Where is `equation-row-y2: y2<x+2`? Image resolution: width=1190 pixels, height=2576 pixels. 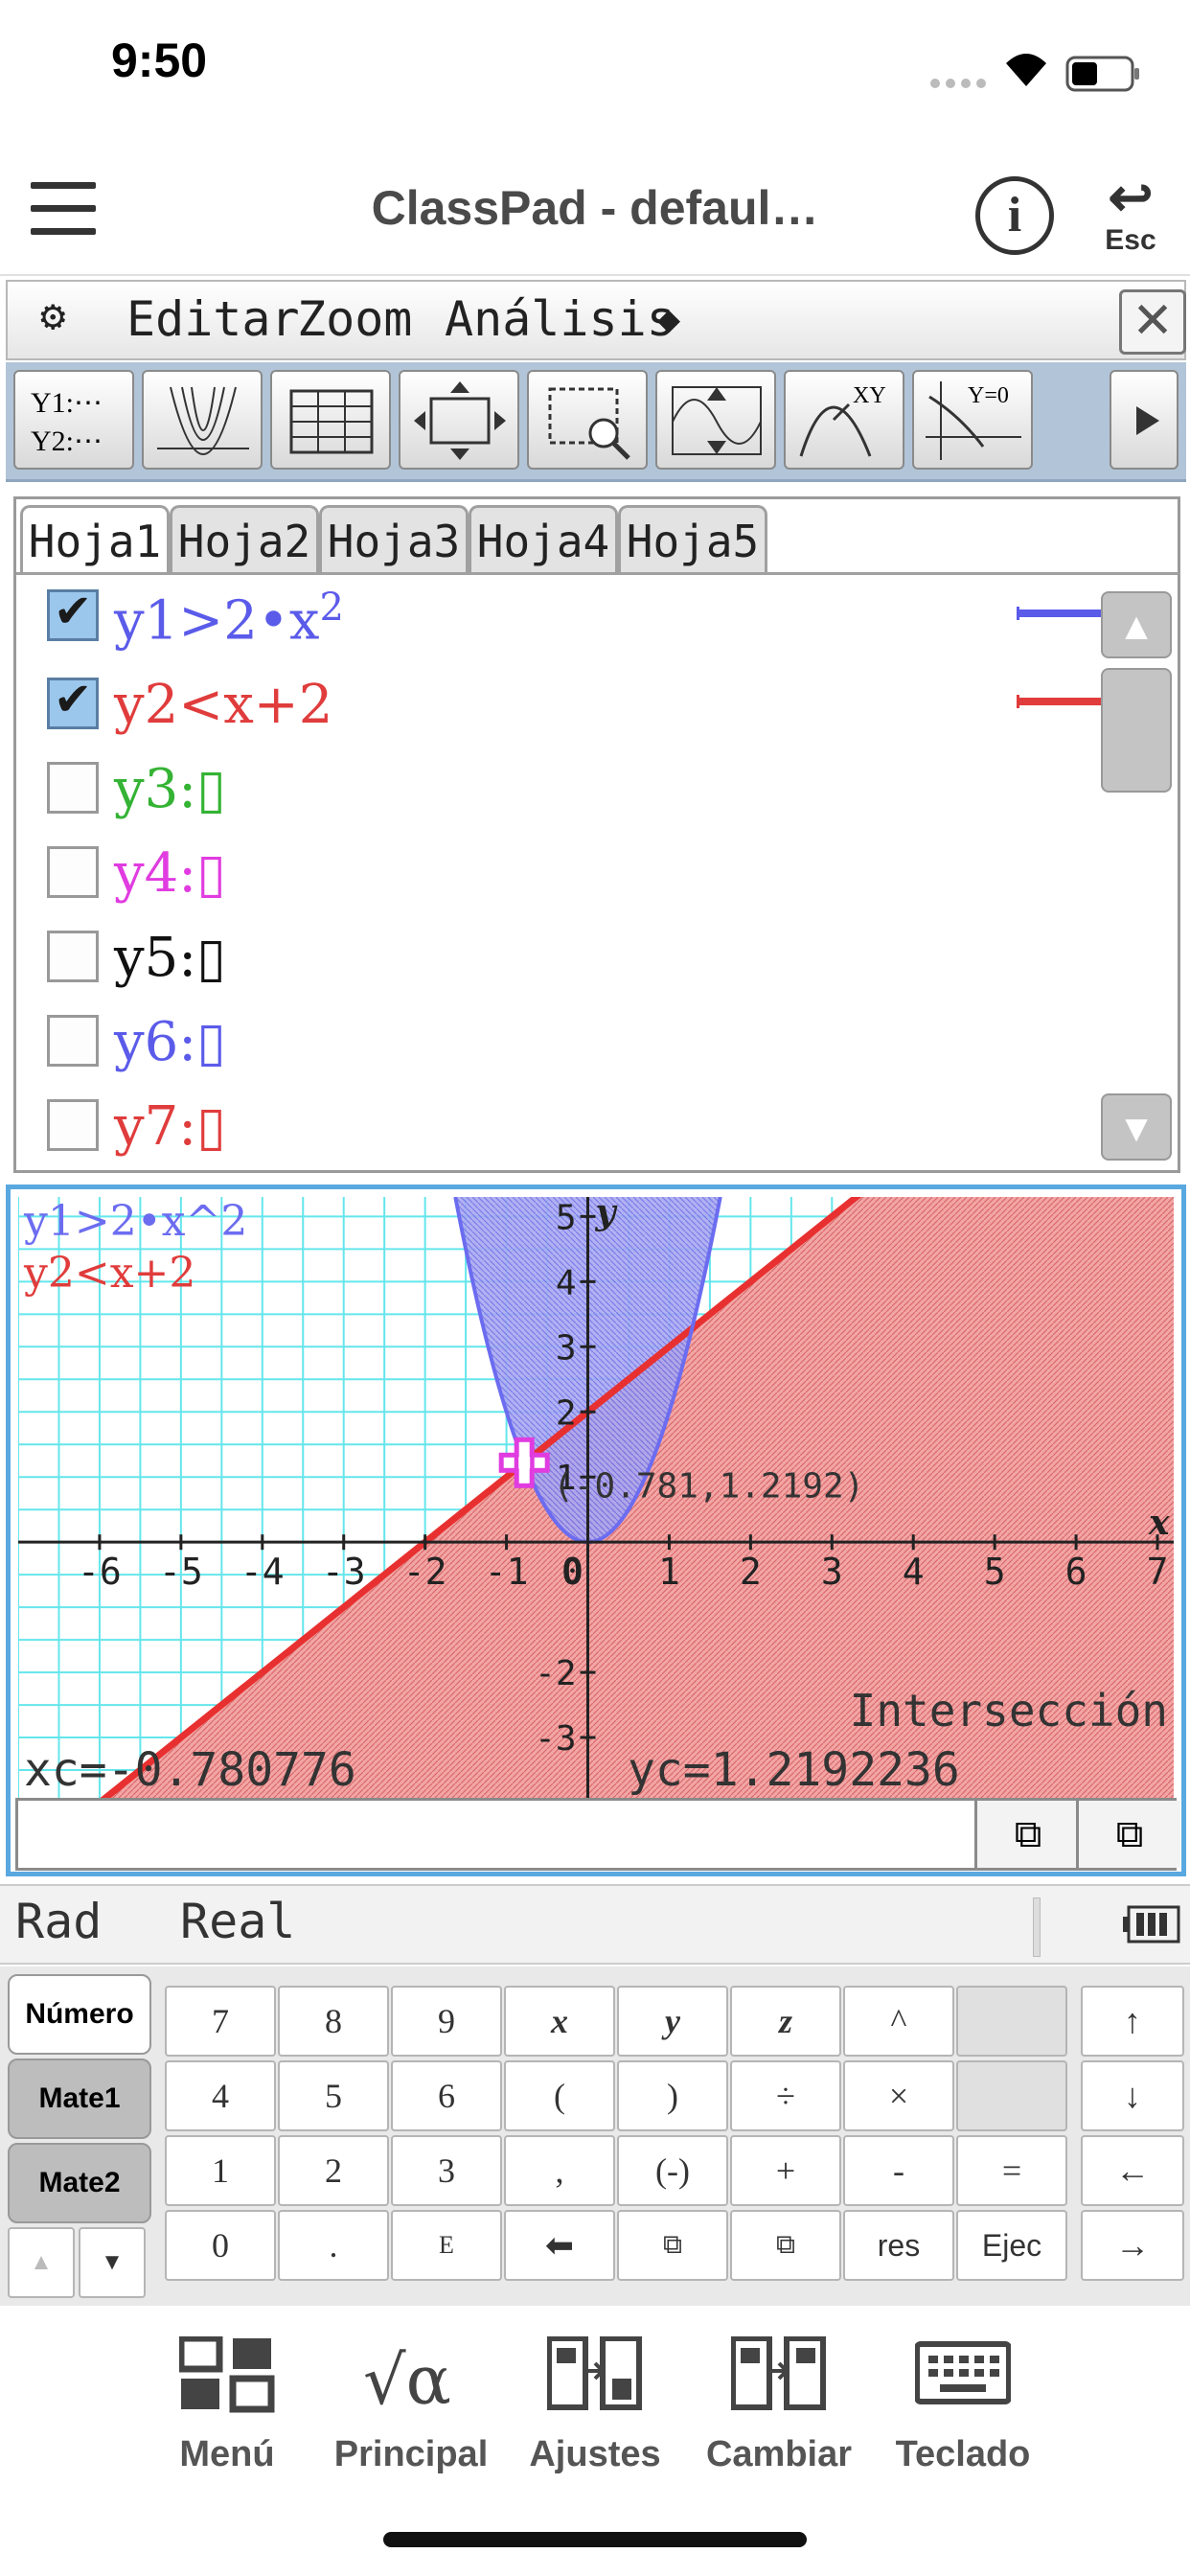
equation-row-y2: y2<x+2 is located at coordinates (585, 706).